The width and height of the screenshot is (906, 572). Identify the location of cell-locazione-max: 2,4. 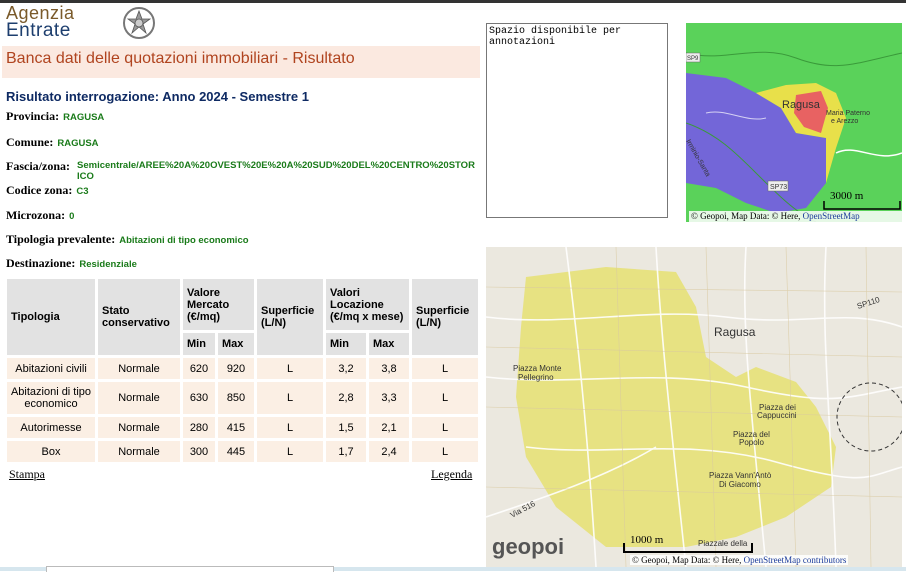
(389, 451).